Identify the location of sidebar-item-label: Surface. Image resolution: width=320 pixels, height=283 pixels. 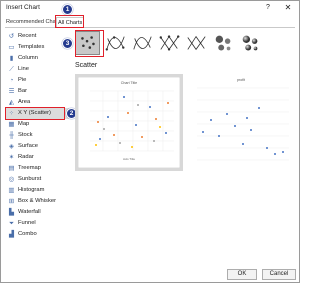
(28, 146).